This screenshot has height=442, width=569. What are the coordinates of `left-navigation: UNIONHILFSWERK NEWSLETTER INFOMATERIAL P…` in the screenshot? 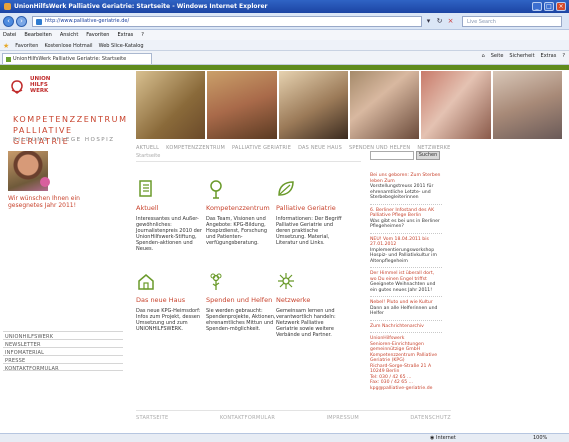 It's located at (63, 351).